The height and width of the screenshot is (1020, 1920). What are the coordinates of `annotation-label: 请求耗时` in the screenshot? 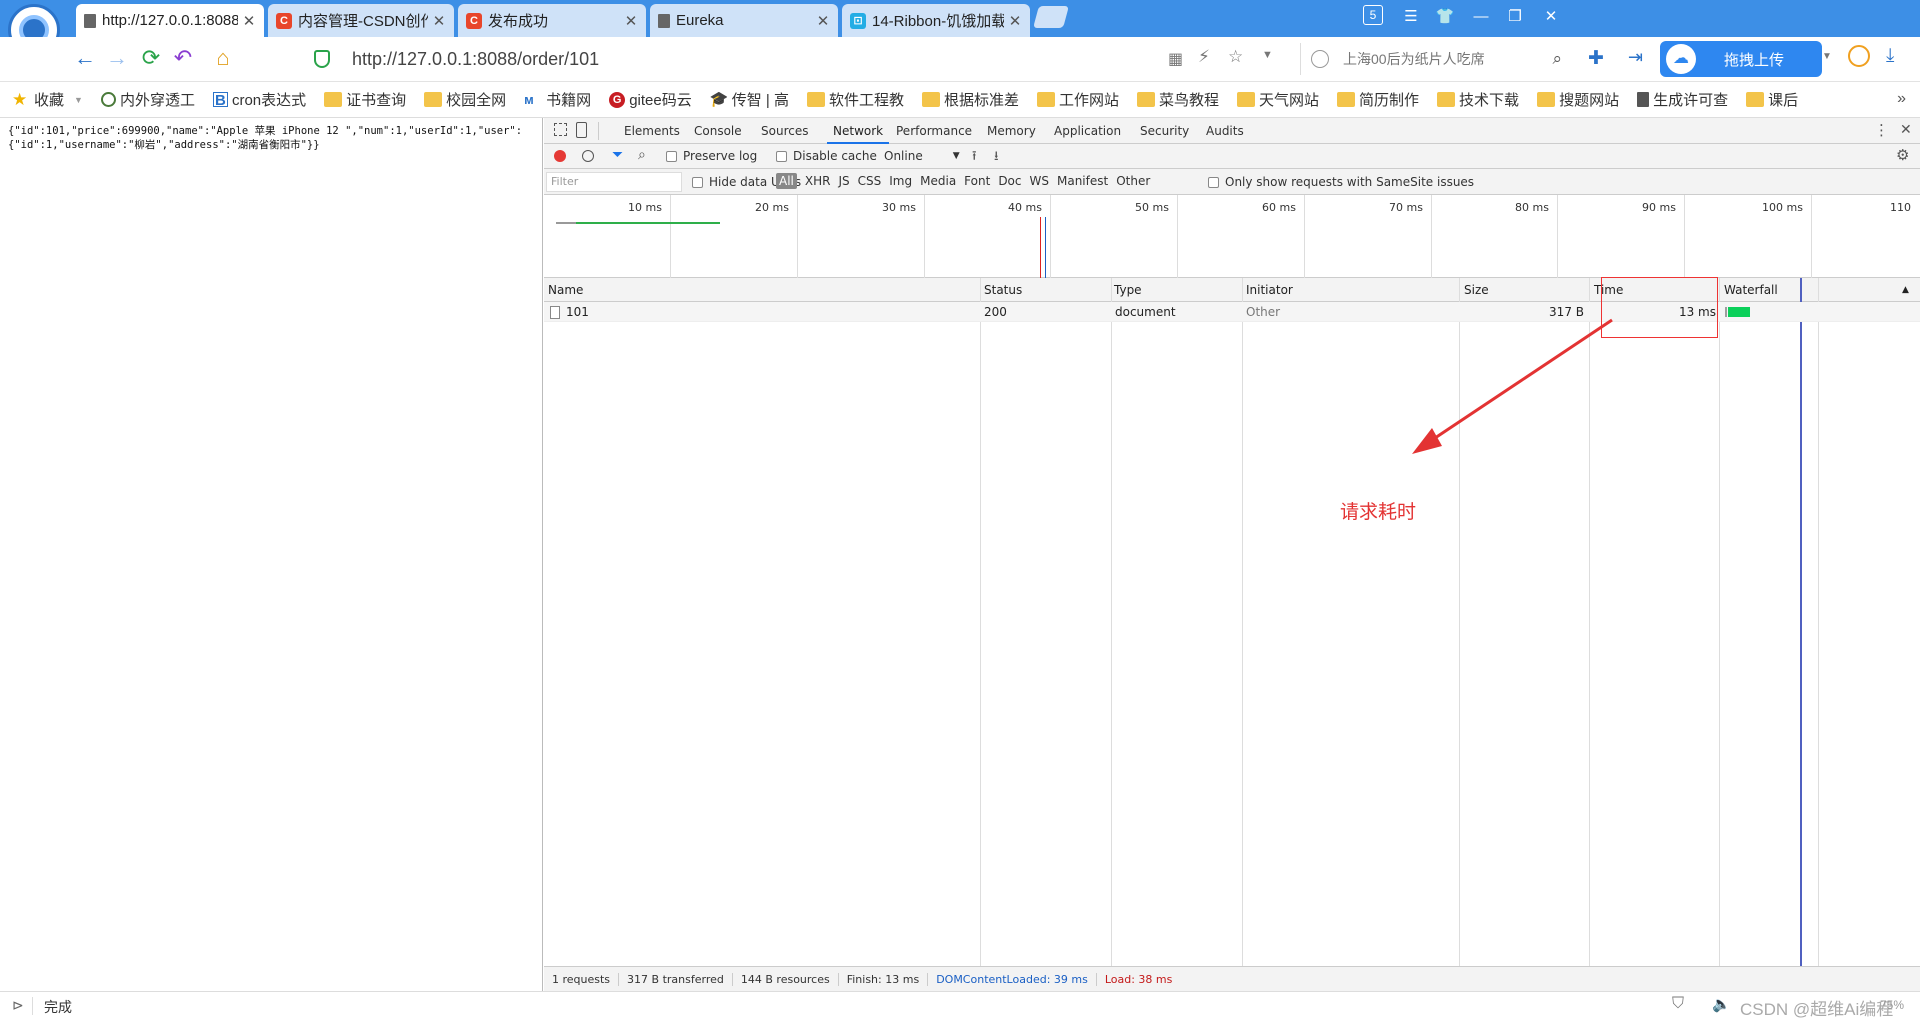 It's located at (1378, 512).